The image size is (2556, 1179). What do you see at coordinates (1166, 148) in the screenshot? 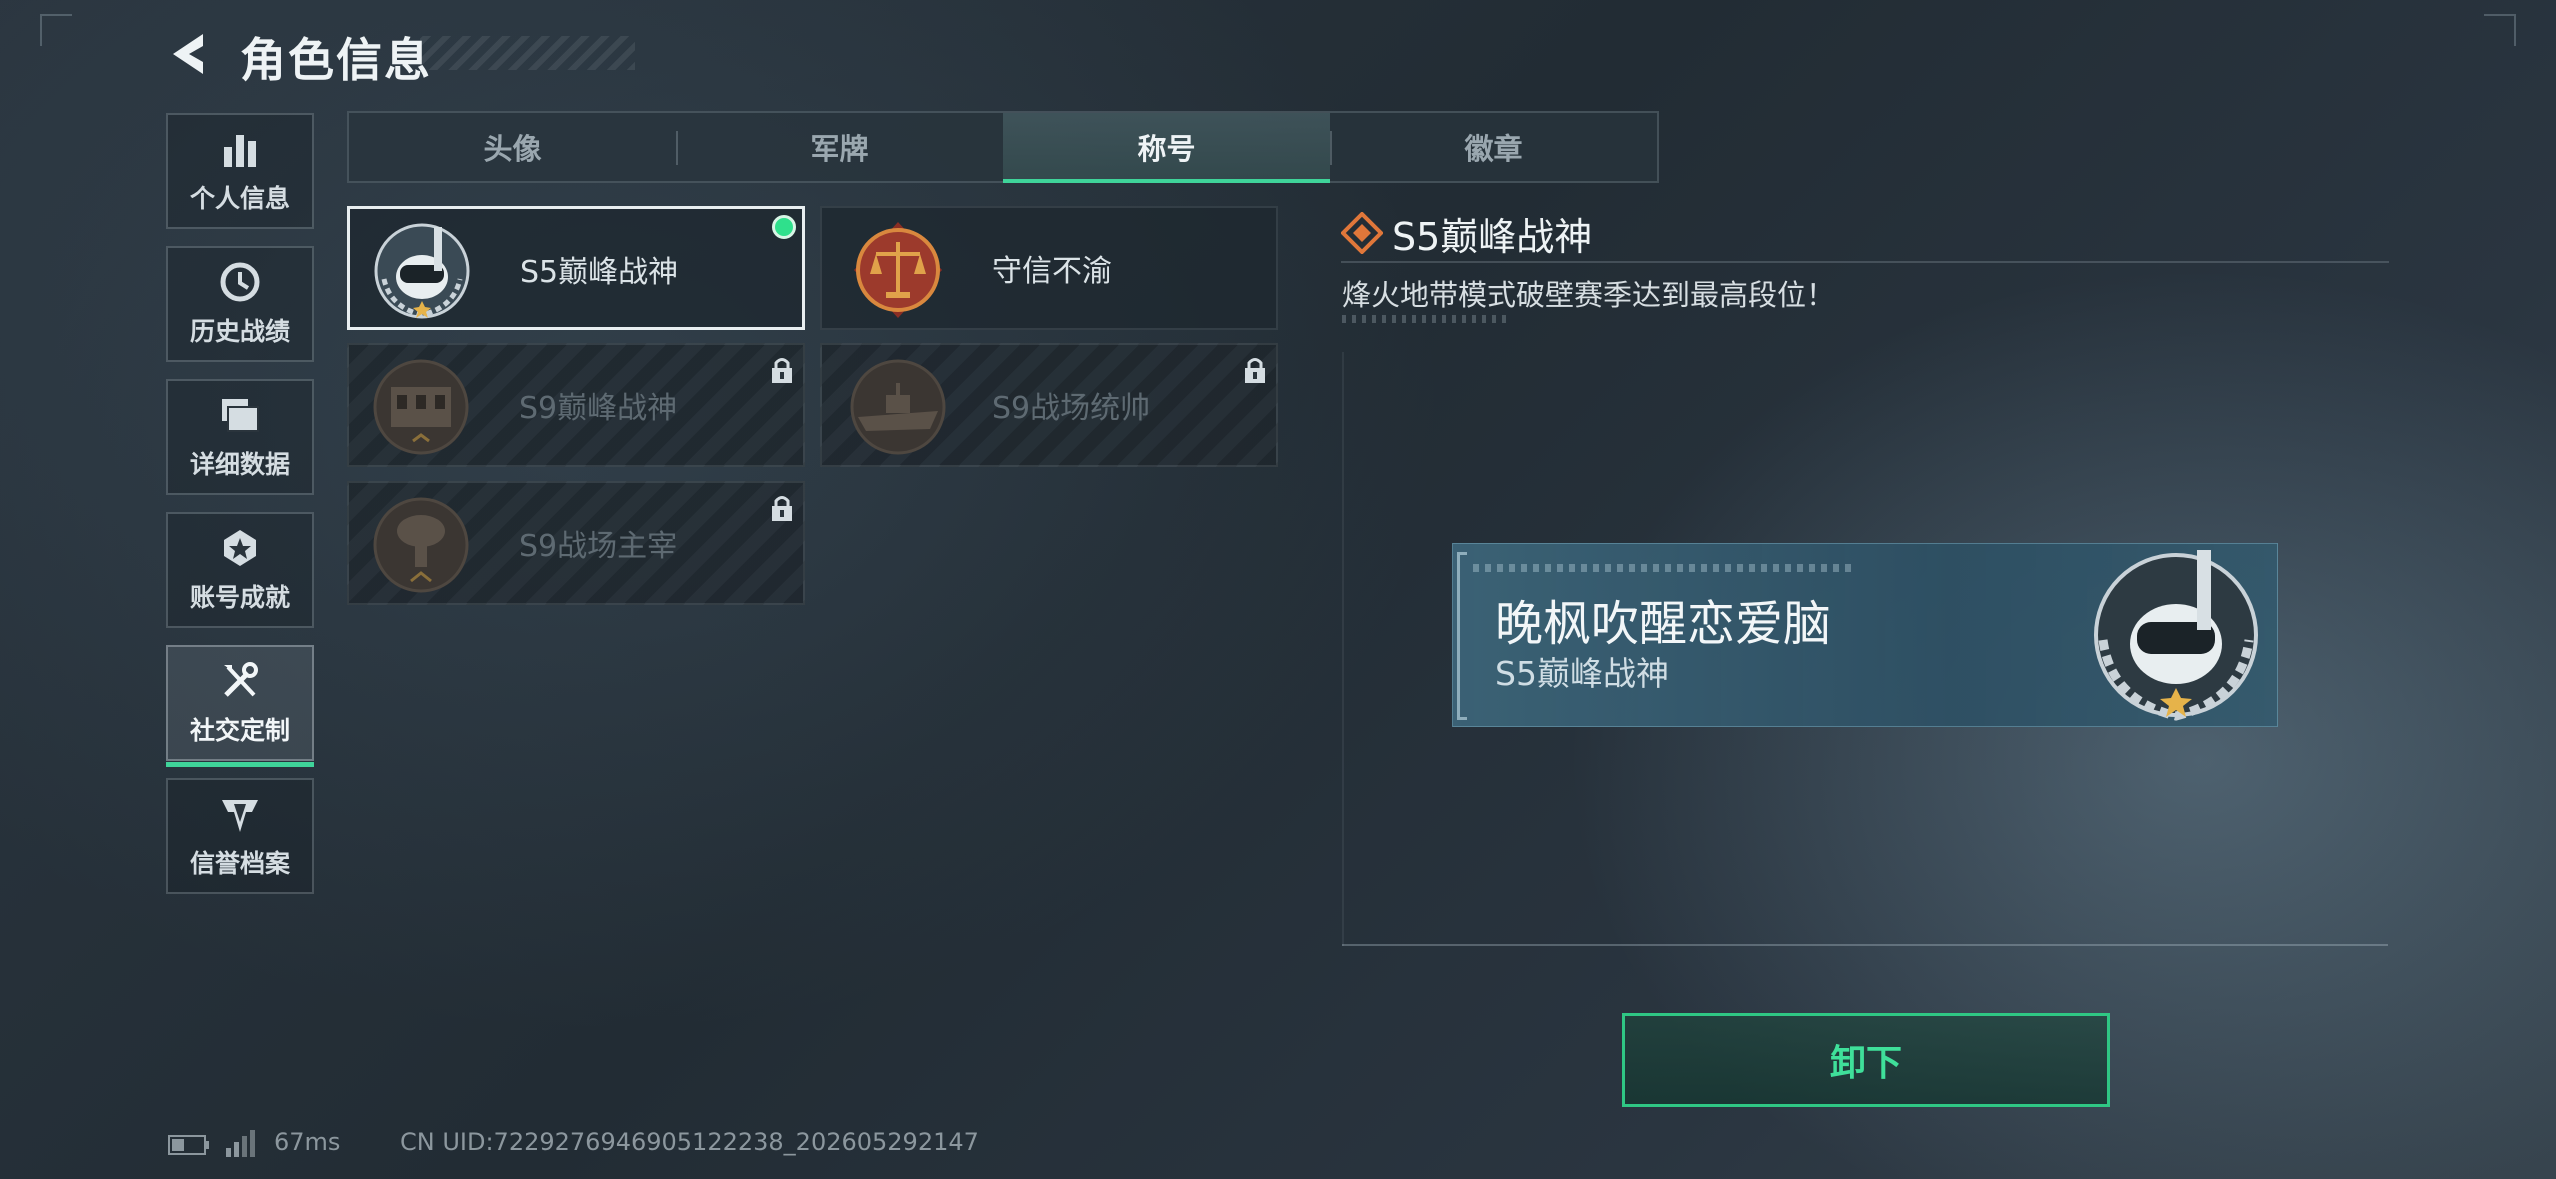
I see `tab-title: 称号` at bounding box center [1166, 148].